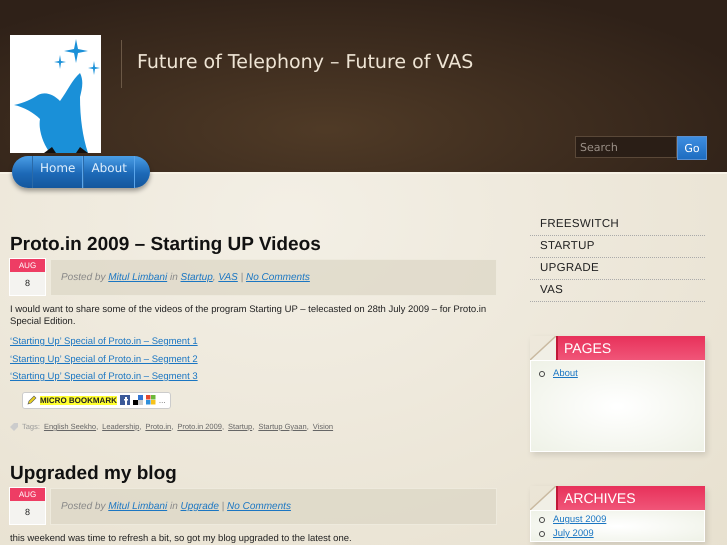 This screenshot has height=545, width=727. What do you see at coordinates (617, 269) in the screenshot?
I see `category-link: UPGRADE` at bounding box center [617, 269].